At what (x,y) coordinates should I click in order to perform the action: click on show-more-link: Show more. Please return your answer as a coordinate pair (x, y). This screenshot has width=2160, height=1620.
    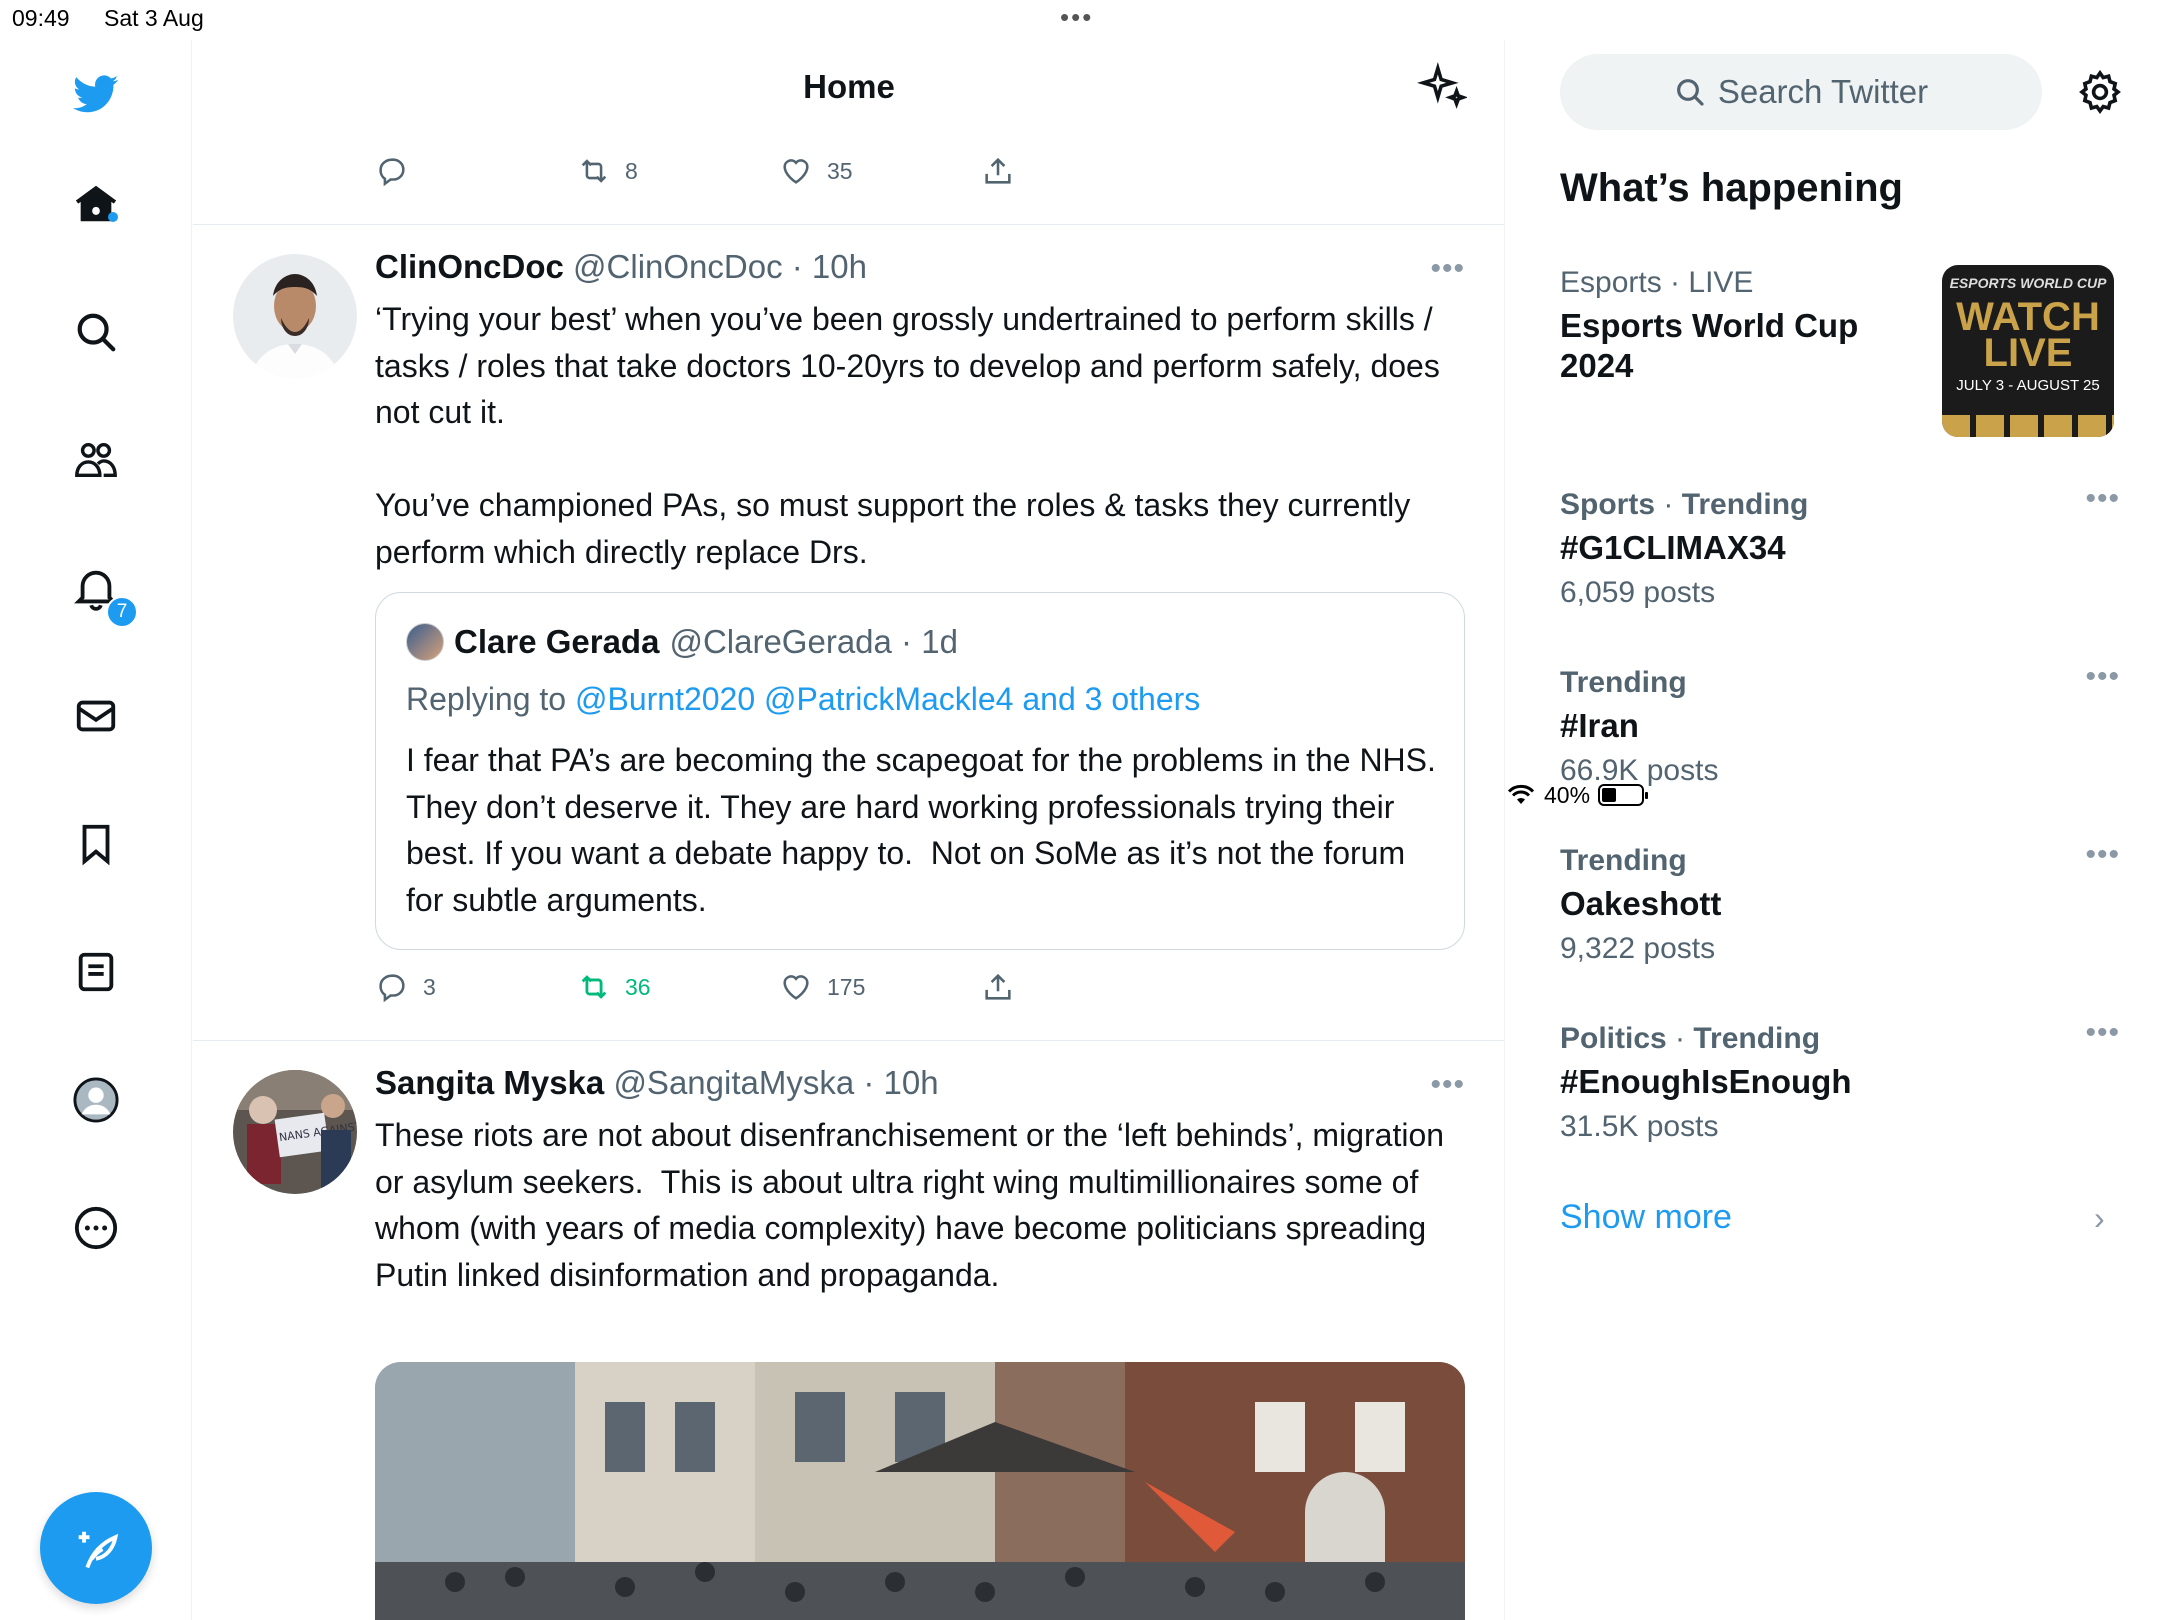
    Looking at the image, I should click on (1646, 1217).